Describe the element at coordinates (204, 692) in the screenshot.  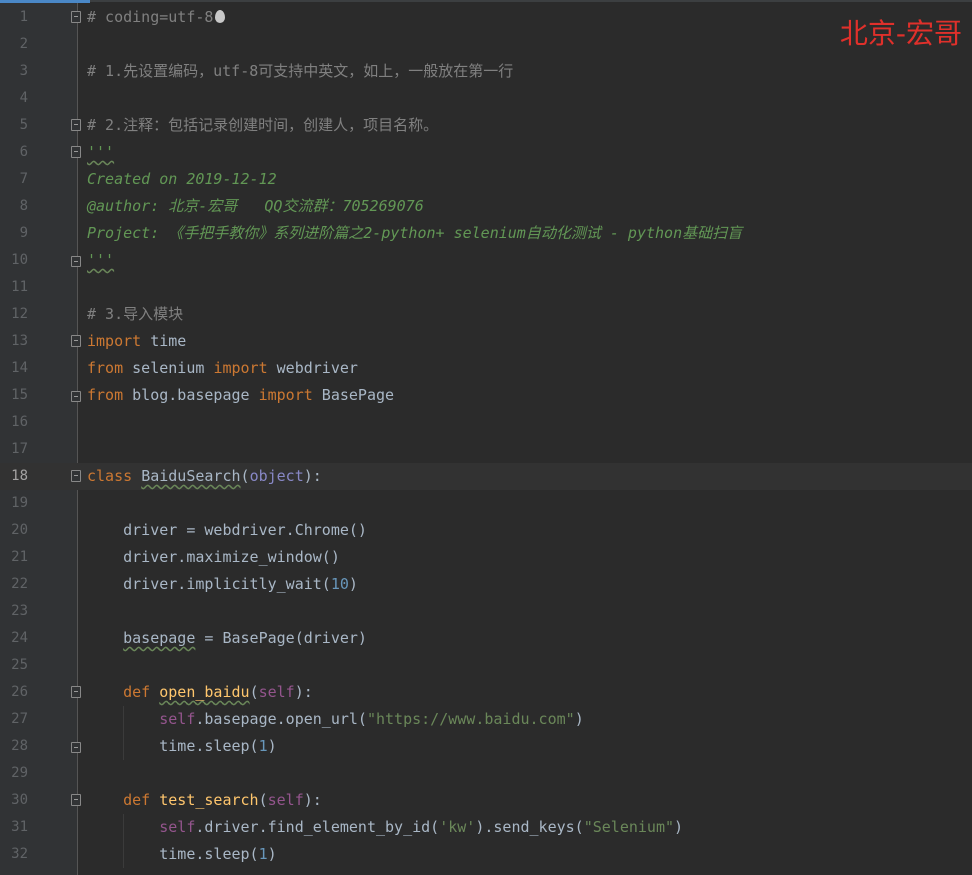
I see `code-token: open_baidu` at that location.